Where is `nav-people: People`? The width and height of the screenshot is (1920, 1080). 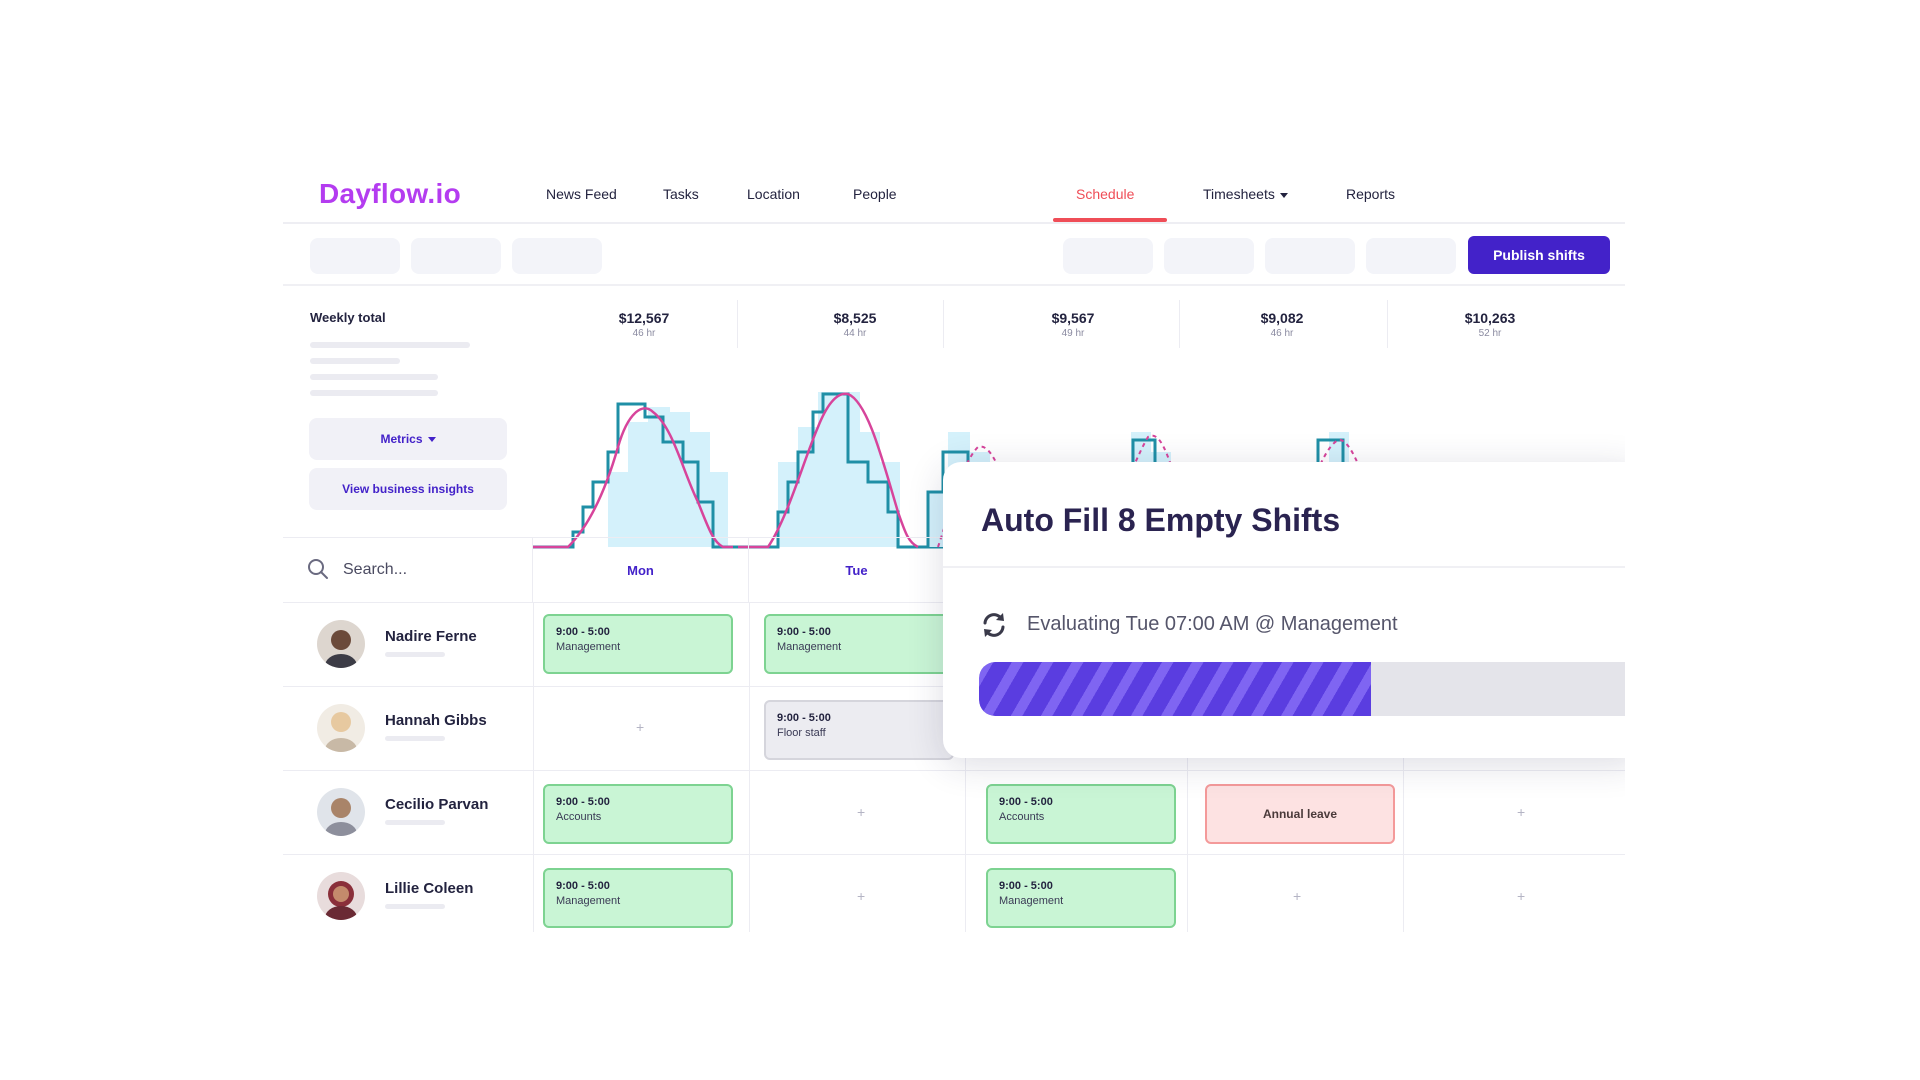
nav-people: People is located at coordinates (875, 194).